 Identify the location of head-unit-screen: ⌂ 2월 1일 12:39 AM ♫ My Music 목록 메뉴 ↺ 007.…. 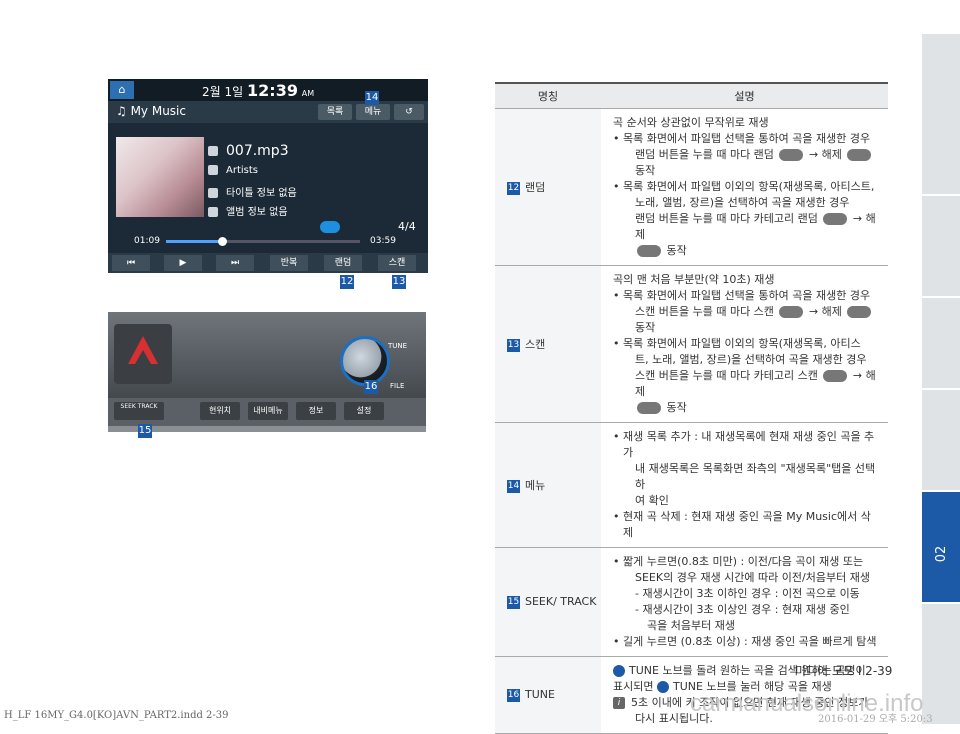
(268, 176).